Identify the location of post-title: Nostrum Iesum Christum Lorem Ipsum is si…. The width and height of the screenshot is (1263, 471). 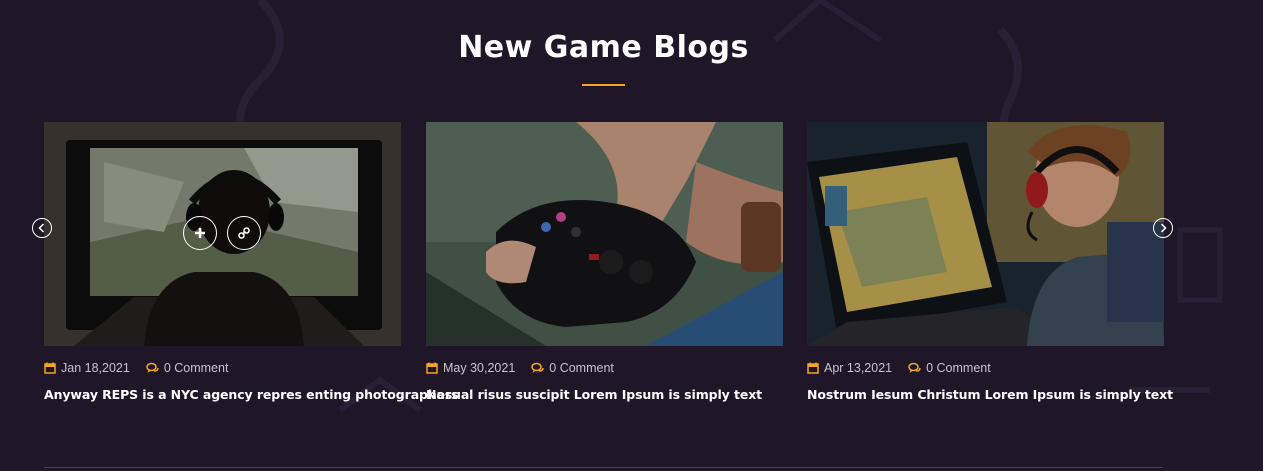
(990, 394).